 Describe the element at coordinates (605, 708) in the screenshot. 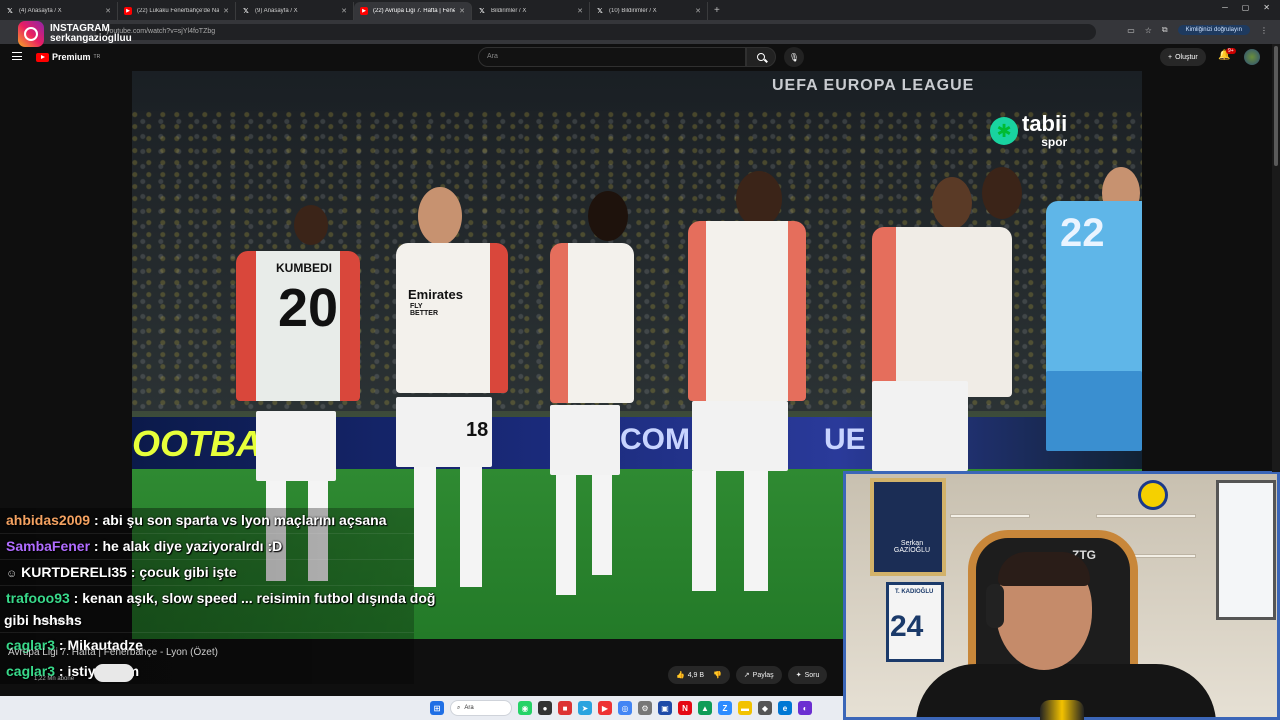

I see `app-icon: ▶` at that location.